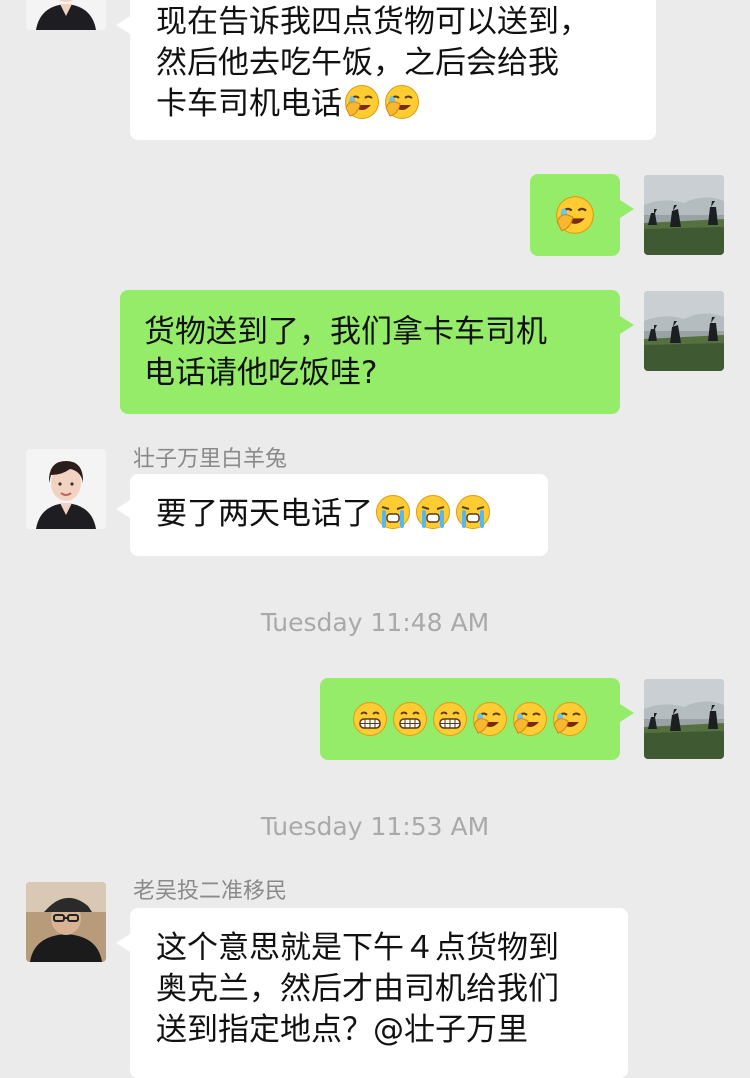 This screenshot has width=750, height=1078. Describe the element at coordinates (264, 514) in the screenshot. I see `message-text: 要了两天电话了` at that location.